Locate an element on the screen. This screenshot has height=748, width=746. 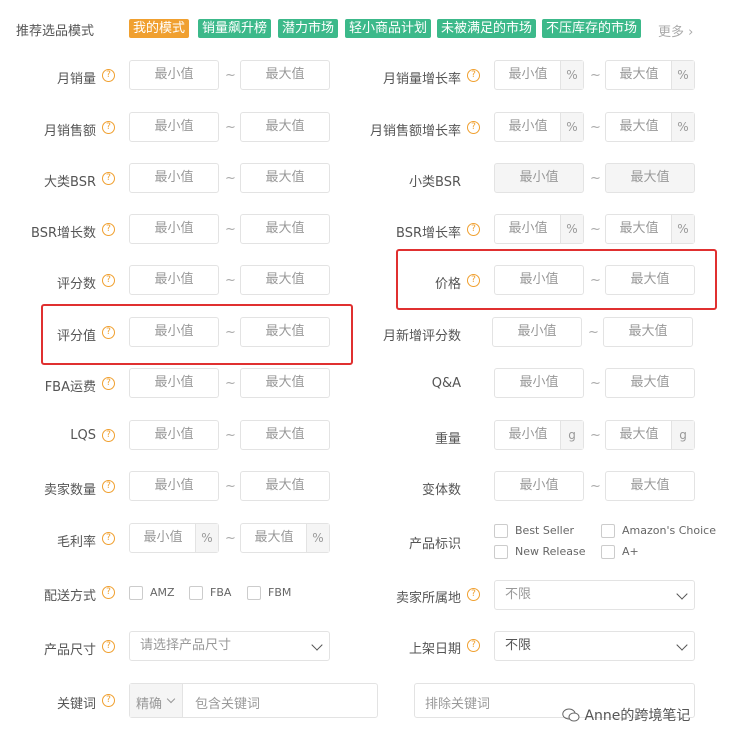
option-amz: AMZ is located at coordinates (162, 592).